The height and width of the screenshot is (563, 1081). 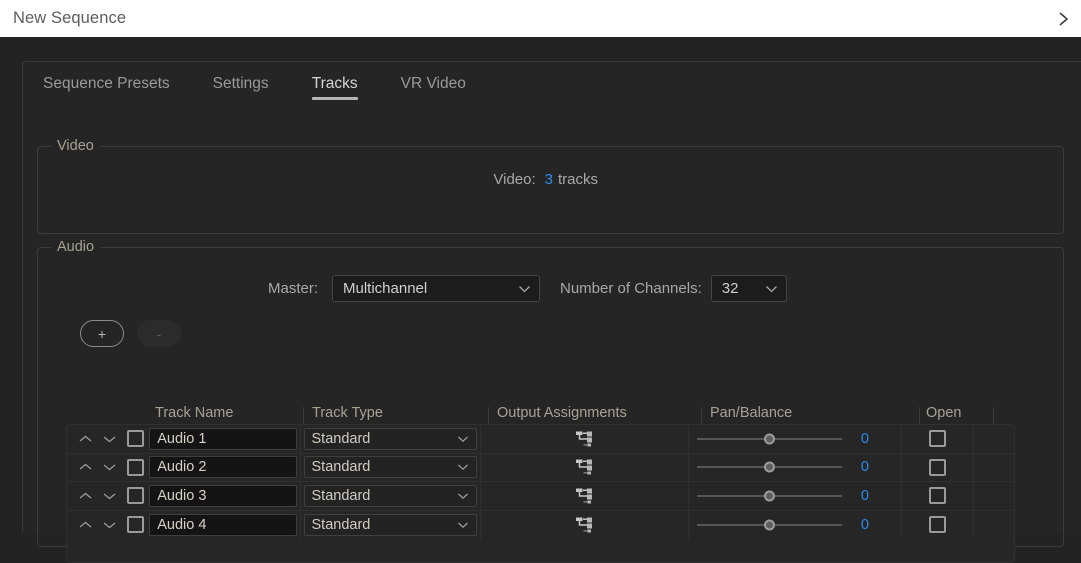 What do you see at coordinates (106, 422) in the screenshot?
I see `header-spacer` at bounding box center [106, 422].